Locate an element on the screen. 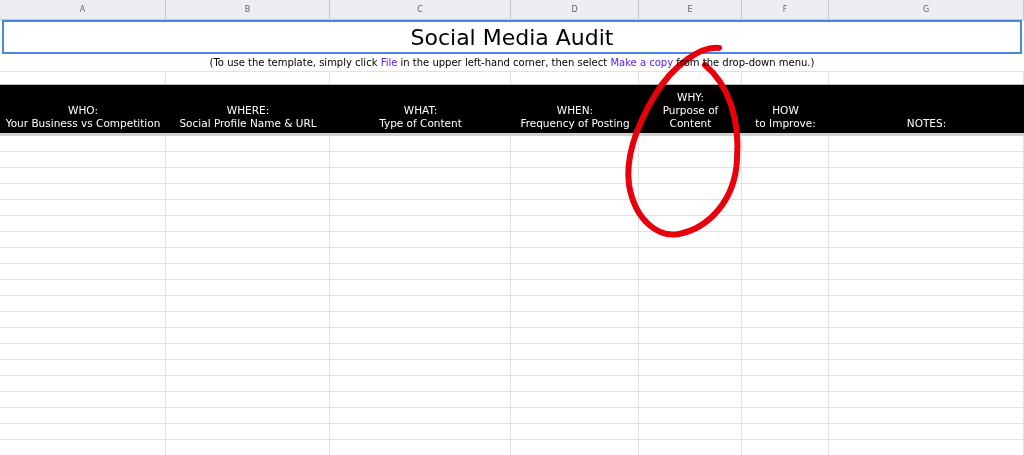 The image size is (1024, 455). column-header: B is located at coordinates (248, 9).